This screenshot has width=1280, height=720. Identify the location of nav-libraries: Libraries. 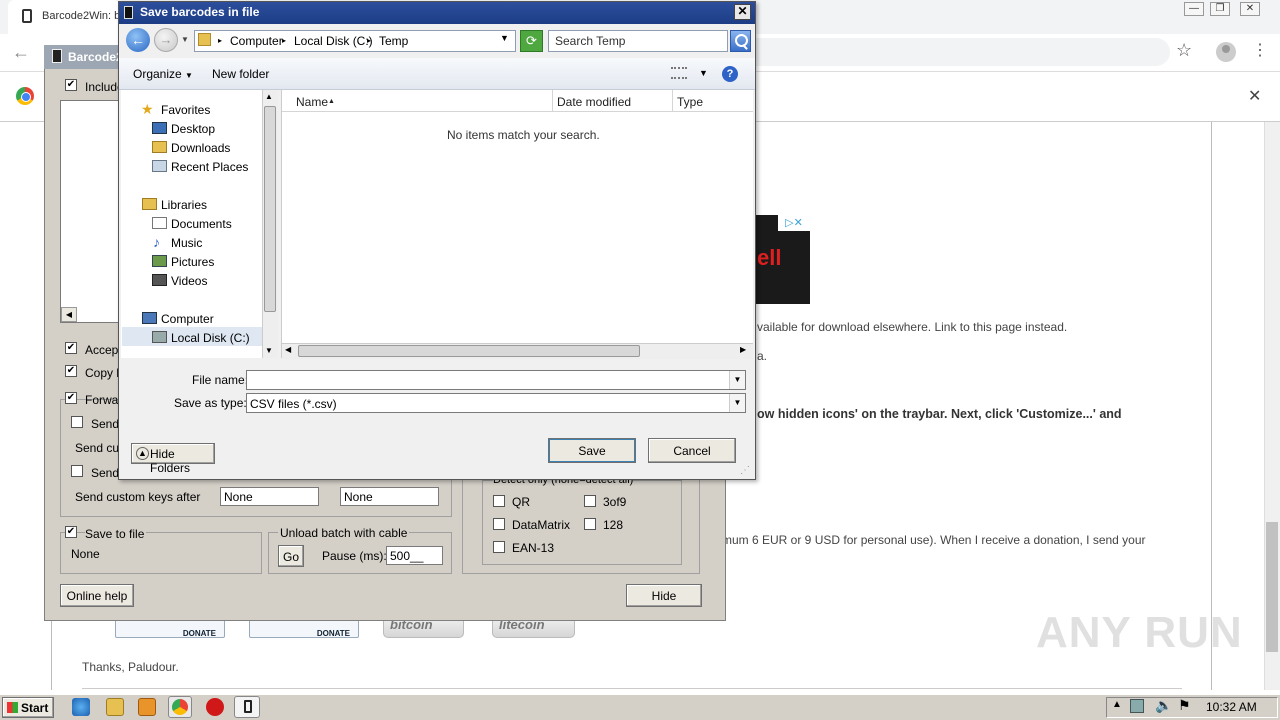
(184, 205).